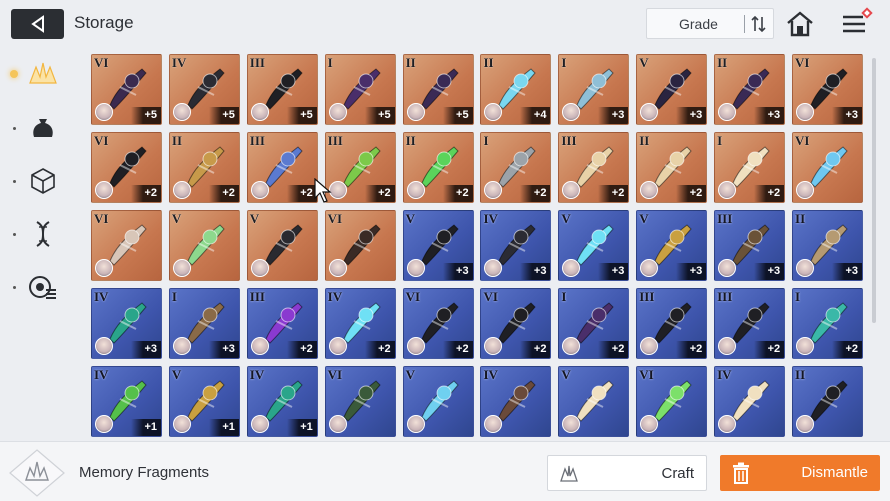 The image size is (890, 501). I want to click on active-indicator, so click(14, 74).